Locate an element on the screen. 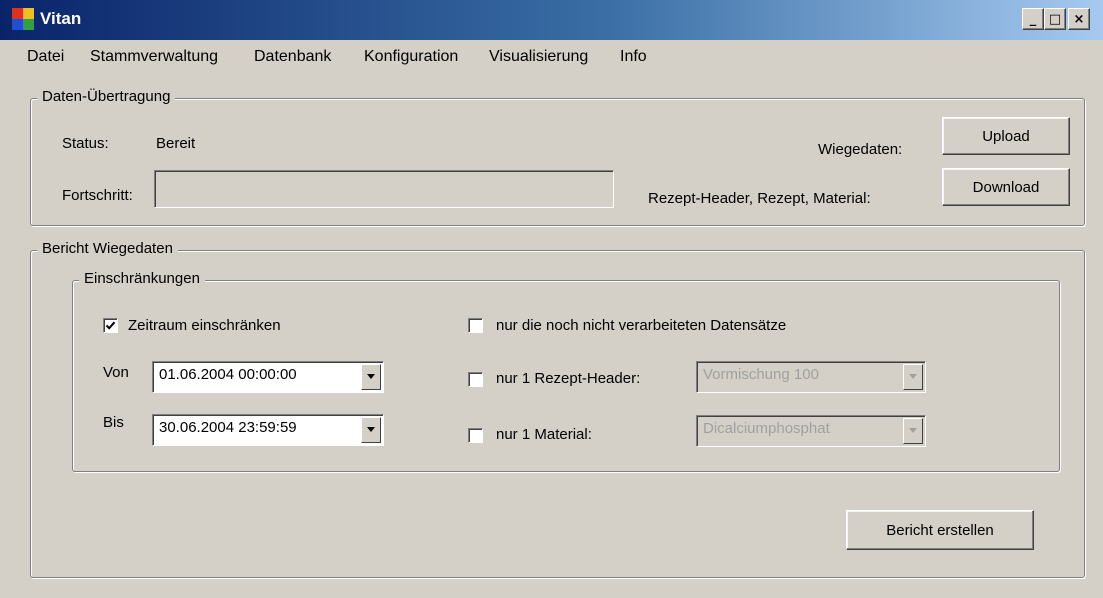  app-icon is located at coordinates (23, 19).